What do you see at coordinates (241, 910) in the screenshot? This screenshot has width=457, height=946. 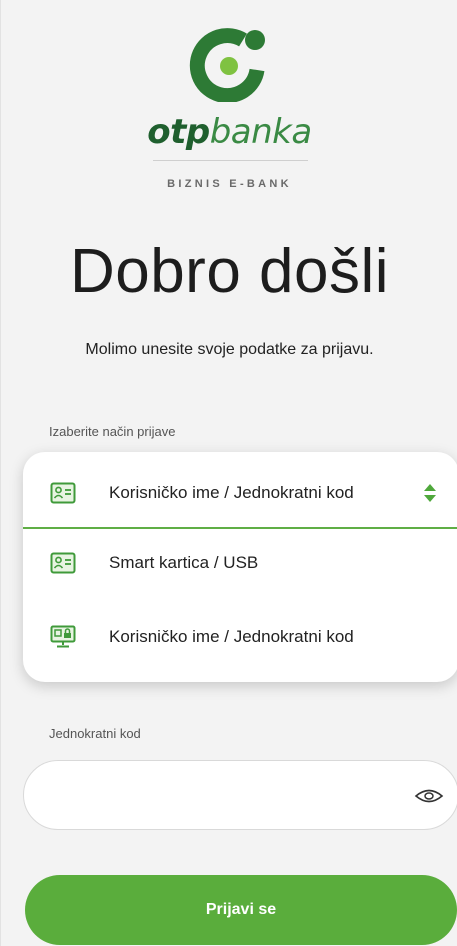 I see `login-button: Prijavi se` at bounding box center [241, 910].